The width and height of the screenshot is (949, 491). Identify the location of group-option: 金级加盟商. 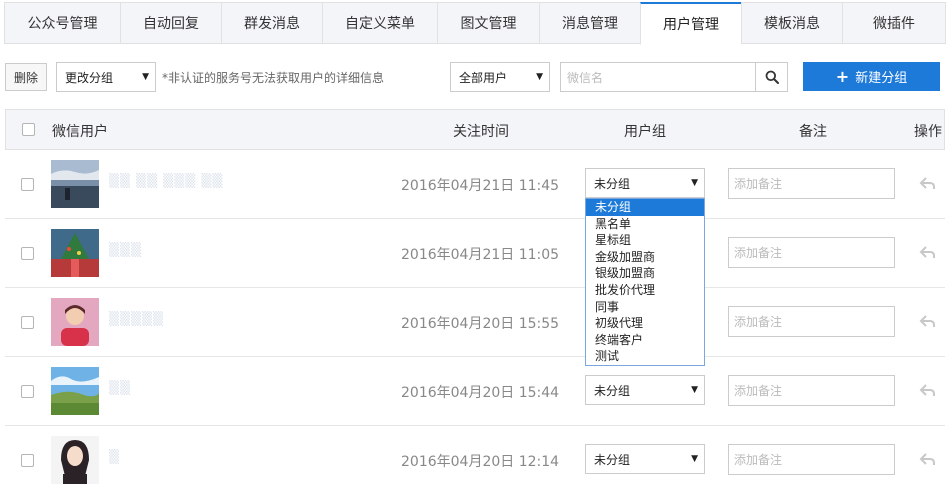
(645, 257).